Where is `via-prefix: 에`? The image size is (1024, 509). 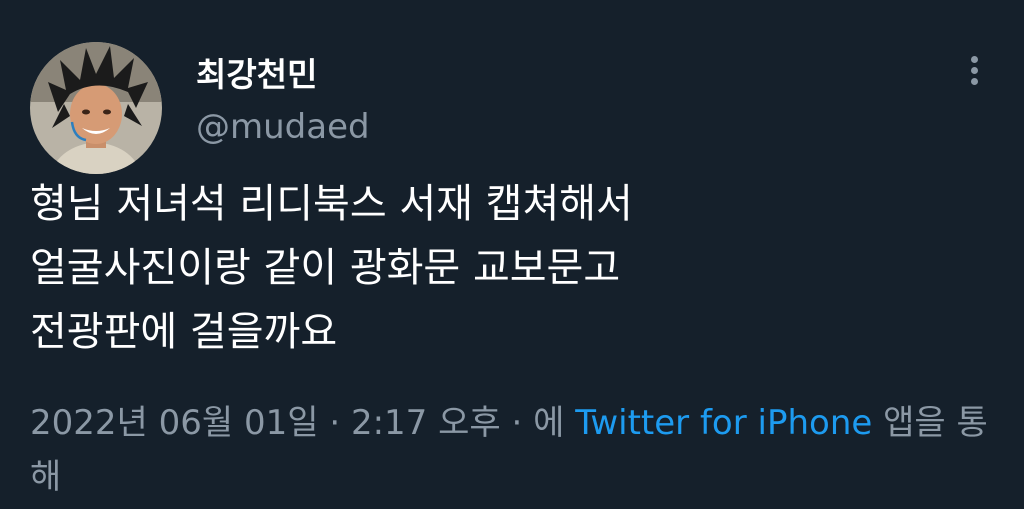 via-prefix: 에 is located at coordinates (554, 423).